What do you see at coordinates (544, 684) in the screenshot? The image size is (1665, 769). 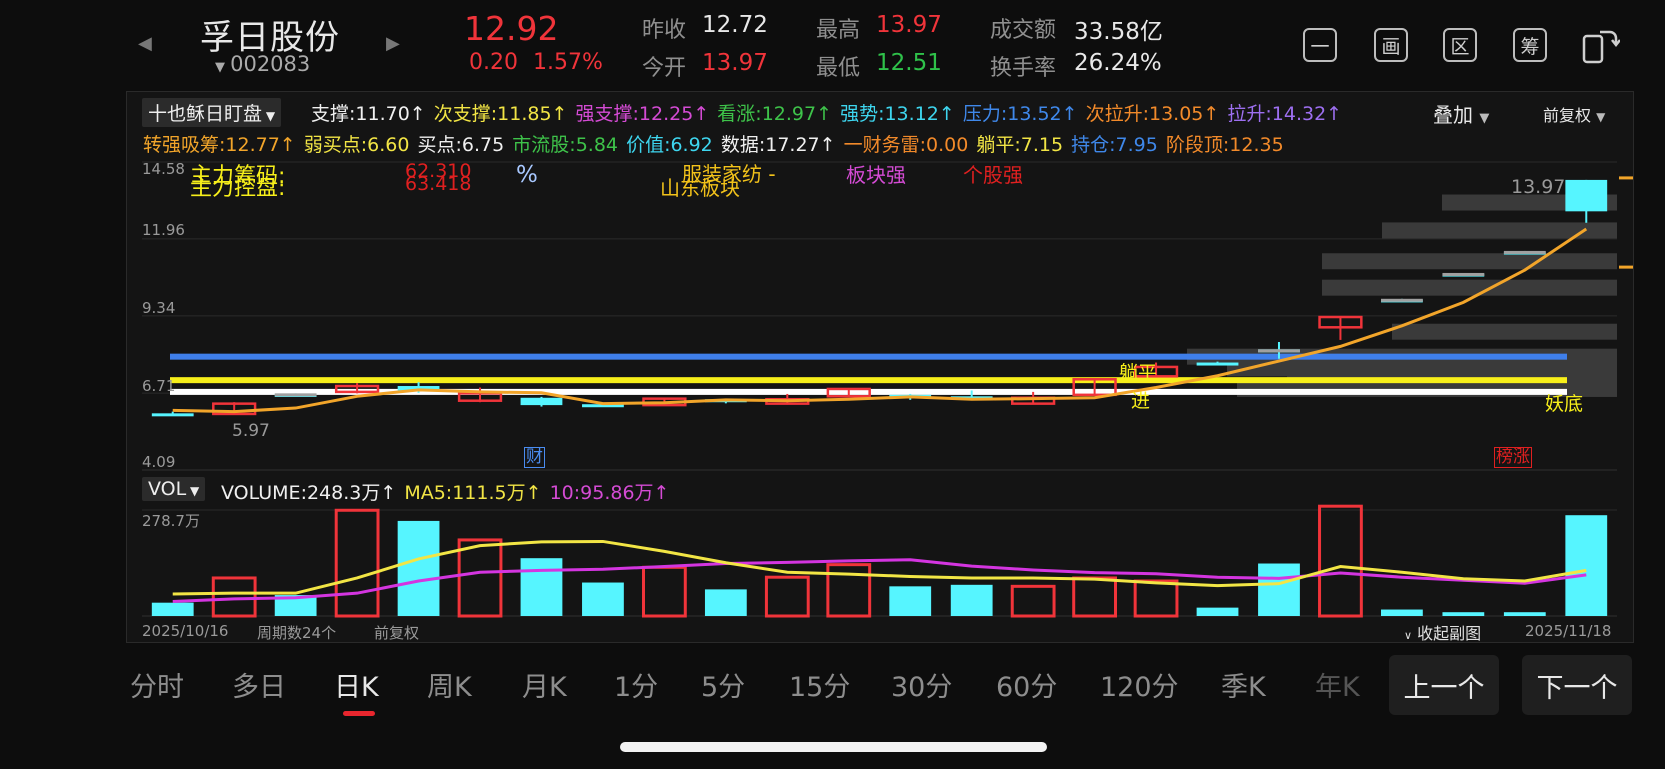 I see `tab-monthly-k: 月K` at bounding box center [544, 684].